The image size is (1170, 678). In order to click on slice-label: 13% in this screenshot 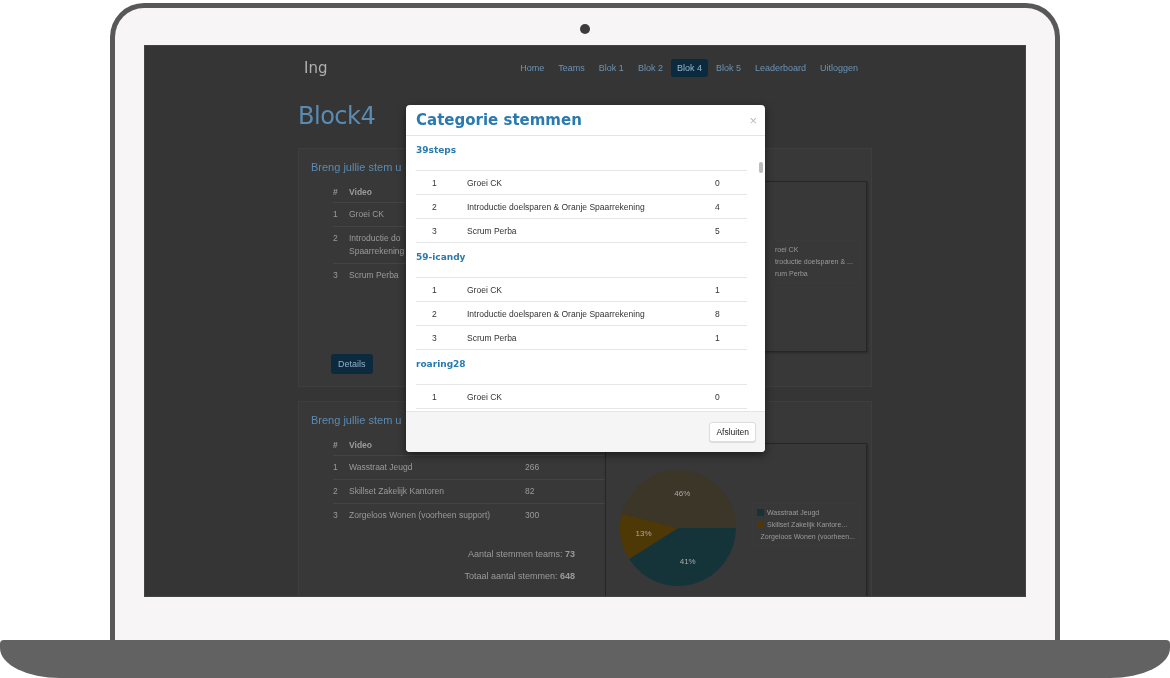, I will do `click(643, 534)`.